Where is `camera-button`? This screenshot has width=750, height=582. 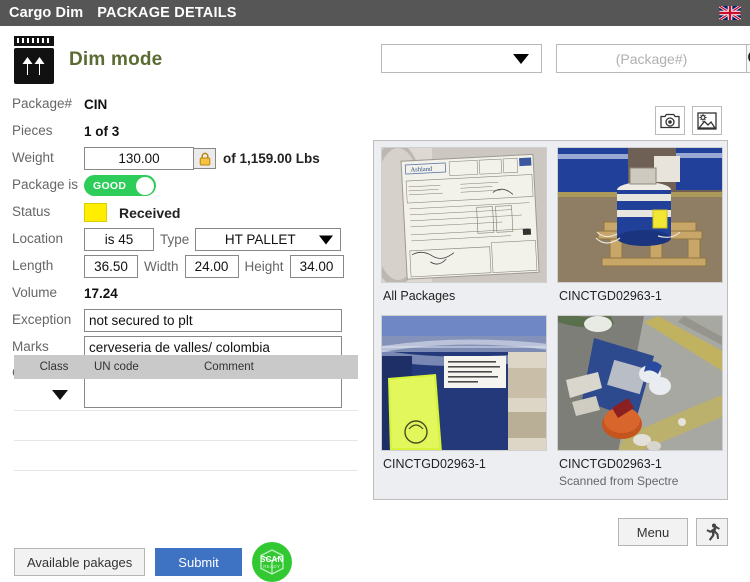 camera-button is located at coordinates (670, 120).